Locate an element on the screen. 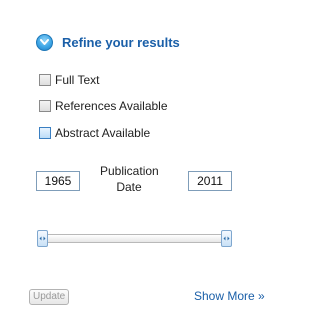 The height and width of the screenshot is (309, 320). abstract-available-label: Abstract Available is located at coordinates (103, 133).